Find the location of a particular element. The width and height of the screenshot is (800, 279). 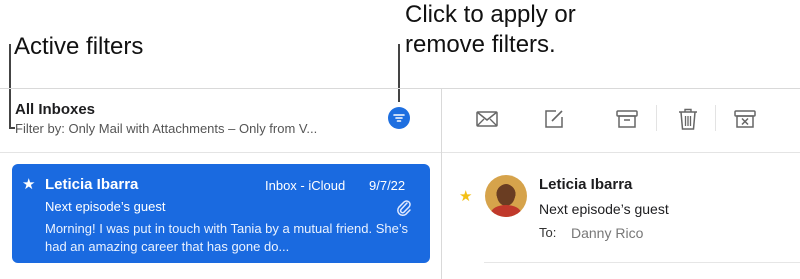

paperclip-icon is located at coordinates (404, 208).